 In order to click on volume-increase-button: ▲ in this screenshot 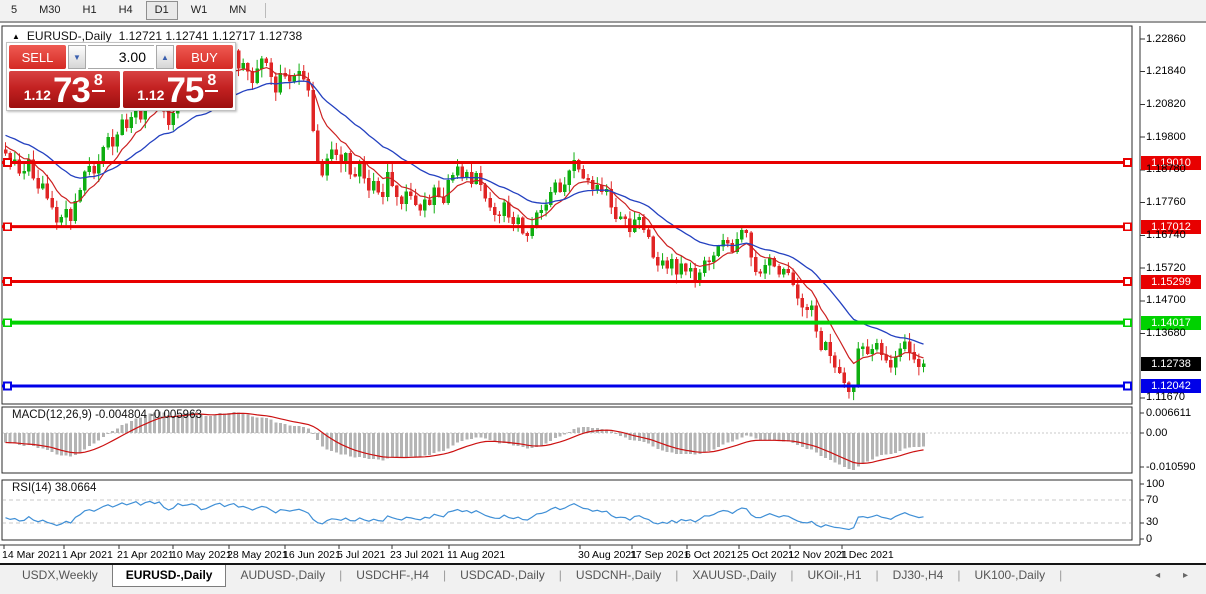, I will do `click(165, 57)`.